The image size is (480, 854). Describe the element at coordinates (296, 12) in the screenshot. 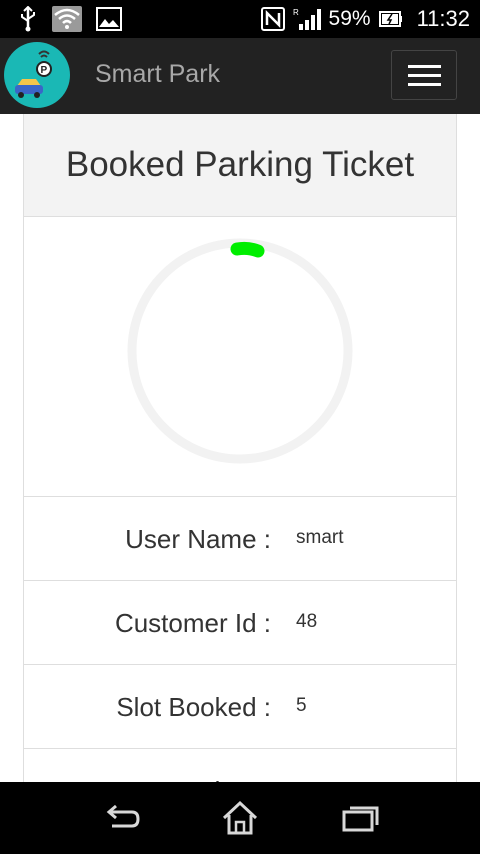

I see `svg-text: R` at that location.